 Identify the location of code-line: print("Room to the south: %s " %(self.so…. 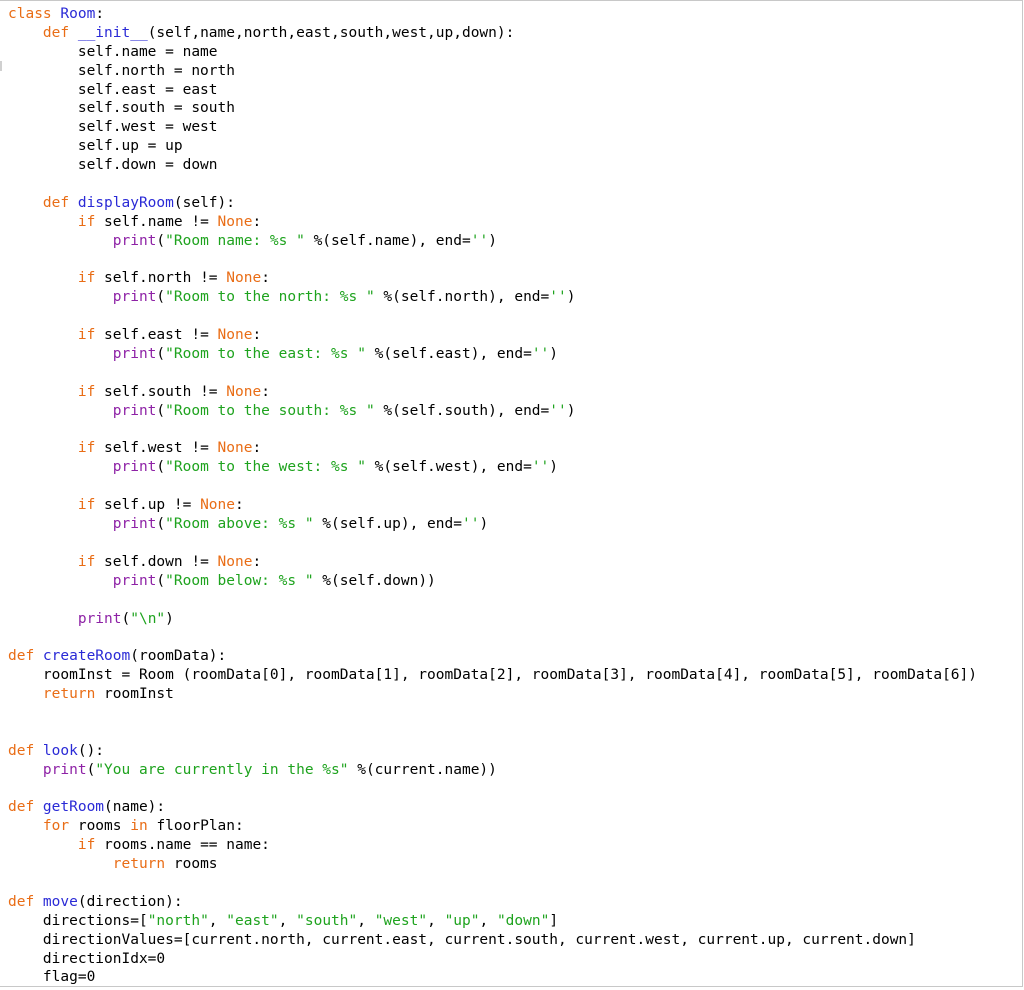
(492, 411).